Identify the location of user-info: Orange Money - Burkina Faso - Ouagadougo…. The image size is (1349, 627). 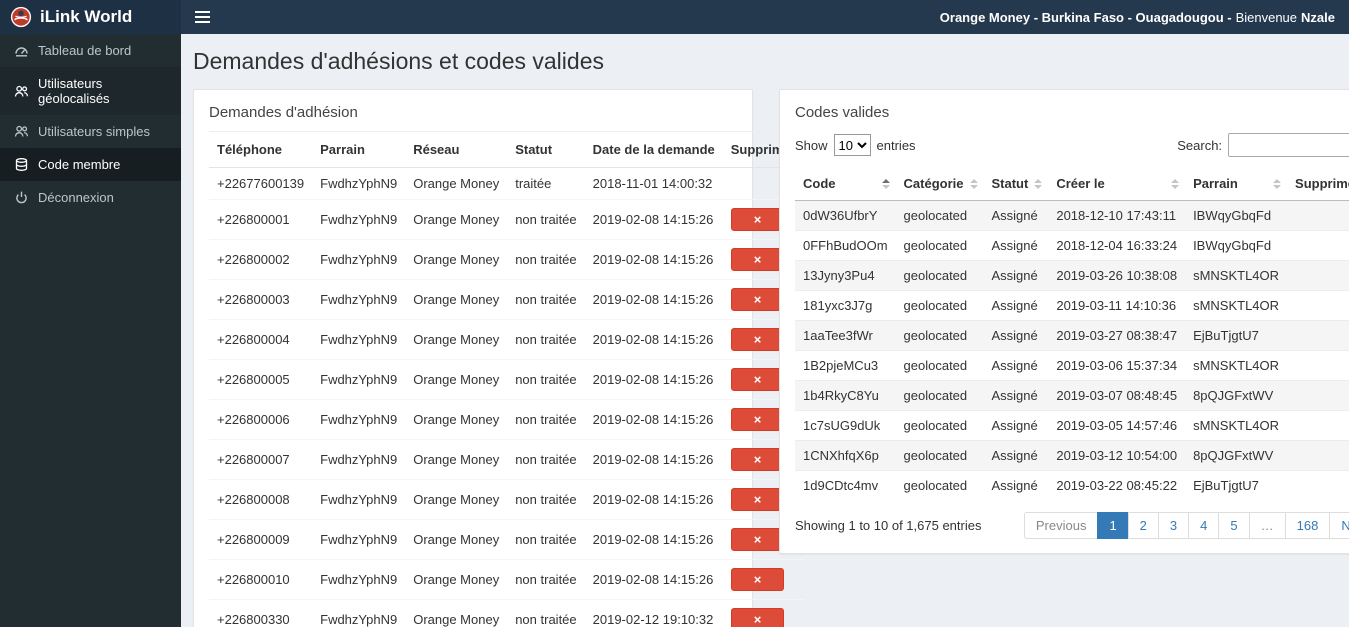
(1144, 17).